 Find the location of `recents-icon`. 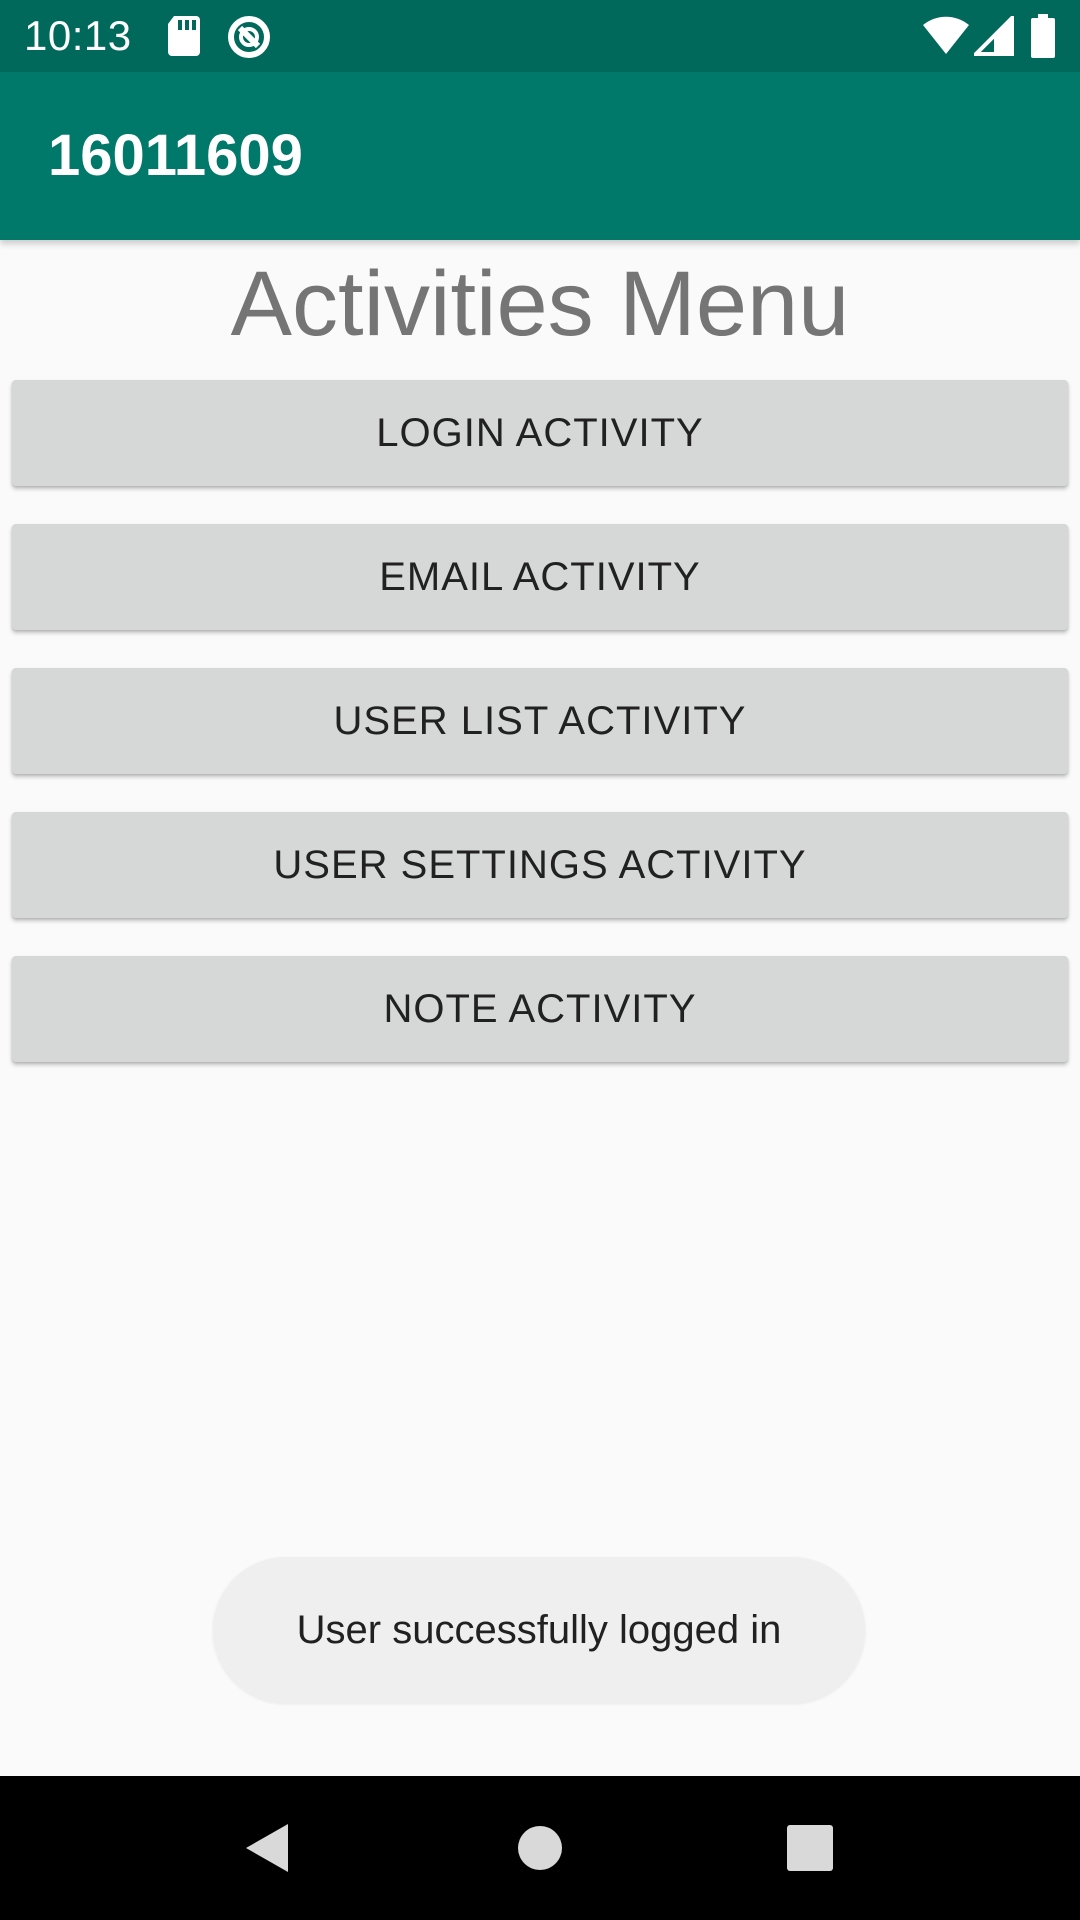

recents-icon is located at coordinates (810, 1848).